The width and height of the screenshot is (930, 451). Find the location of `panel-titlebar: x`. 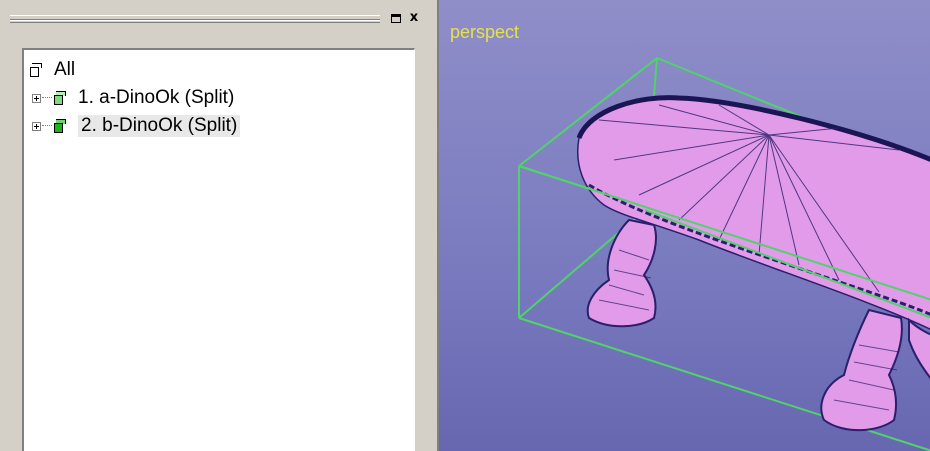

panel-titlebar: x is located at coordinates (215, 20).